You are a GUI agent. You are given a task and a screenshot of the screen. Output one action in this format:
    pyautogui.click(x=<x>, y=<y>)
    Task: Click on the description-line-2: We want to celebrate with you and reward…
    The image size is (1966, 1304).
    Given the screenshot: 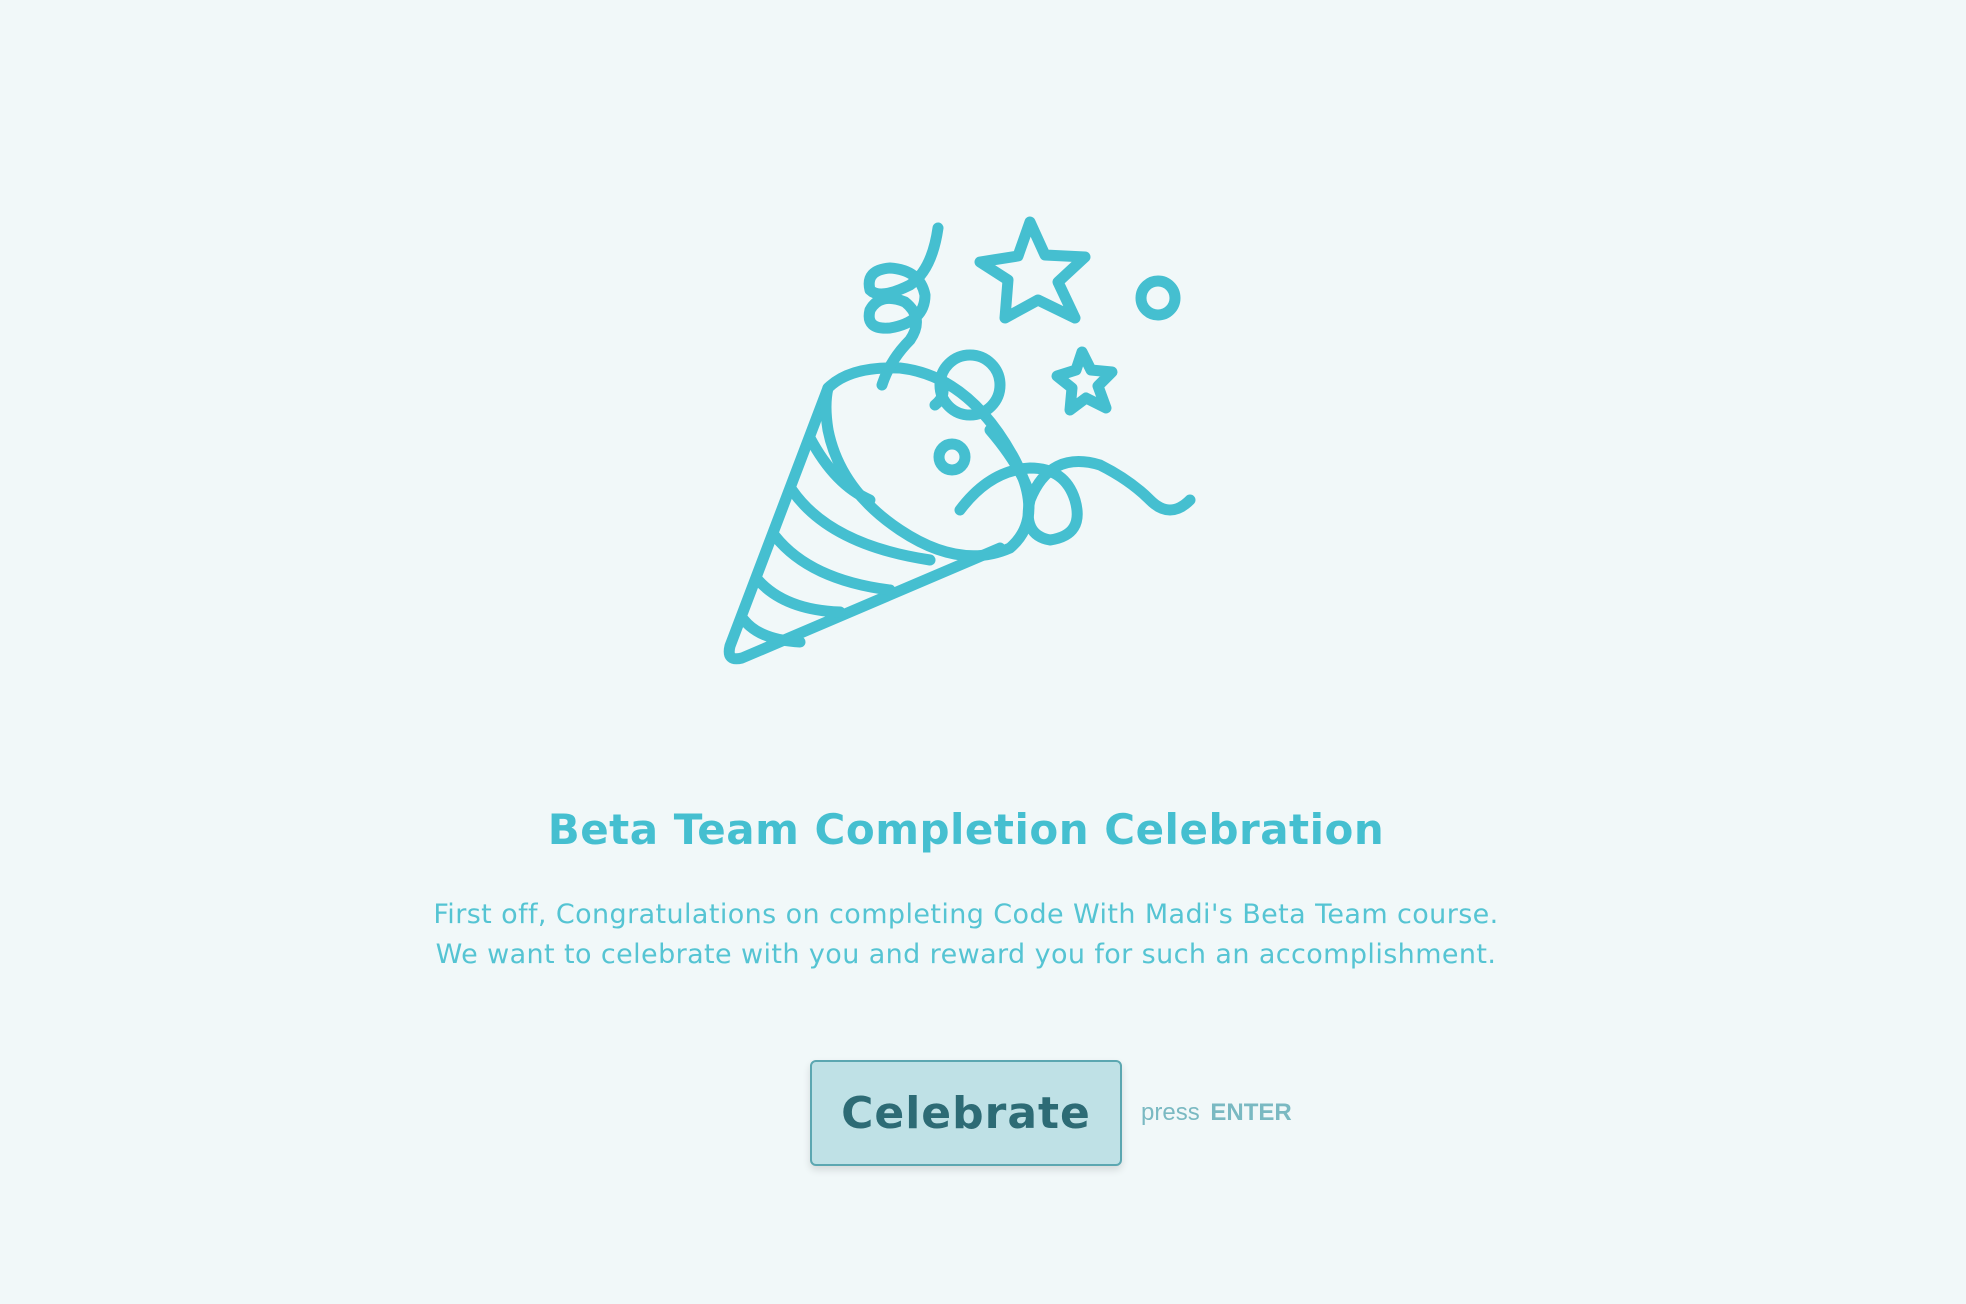 What is the action you would take?
    pyautogui.click(x=966, y=954)
    